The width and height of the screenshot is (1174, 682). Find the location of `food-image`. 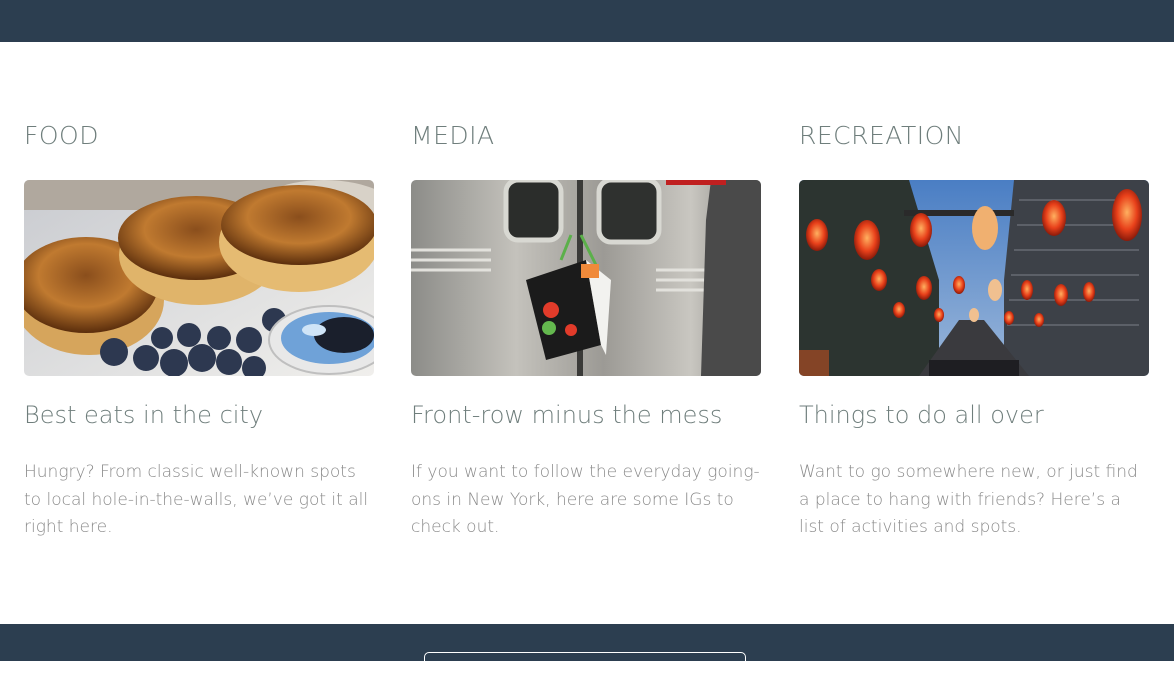

food-image is located at coordinates (199, 278).